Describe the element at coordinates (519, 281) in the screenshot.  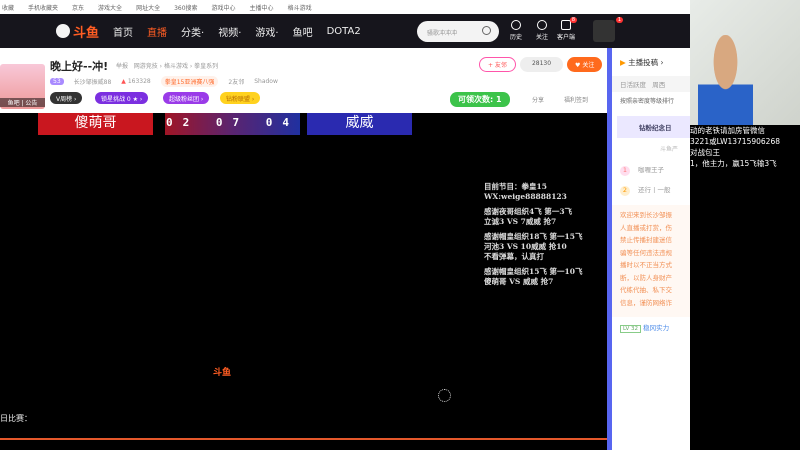
I see `note-line: 傻萌哥 VS 威威 抢7` at that location.